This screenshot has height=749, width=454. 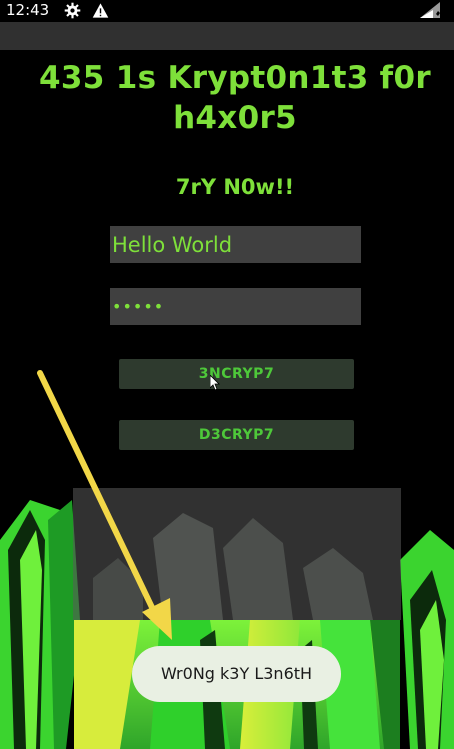 What do you see at coordinates (236, 435) in the screenshot?
I see `decrypt-button: D3CRYP7` at bounding box center [236, 435].